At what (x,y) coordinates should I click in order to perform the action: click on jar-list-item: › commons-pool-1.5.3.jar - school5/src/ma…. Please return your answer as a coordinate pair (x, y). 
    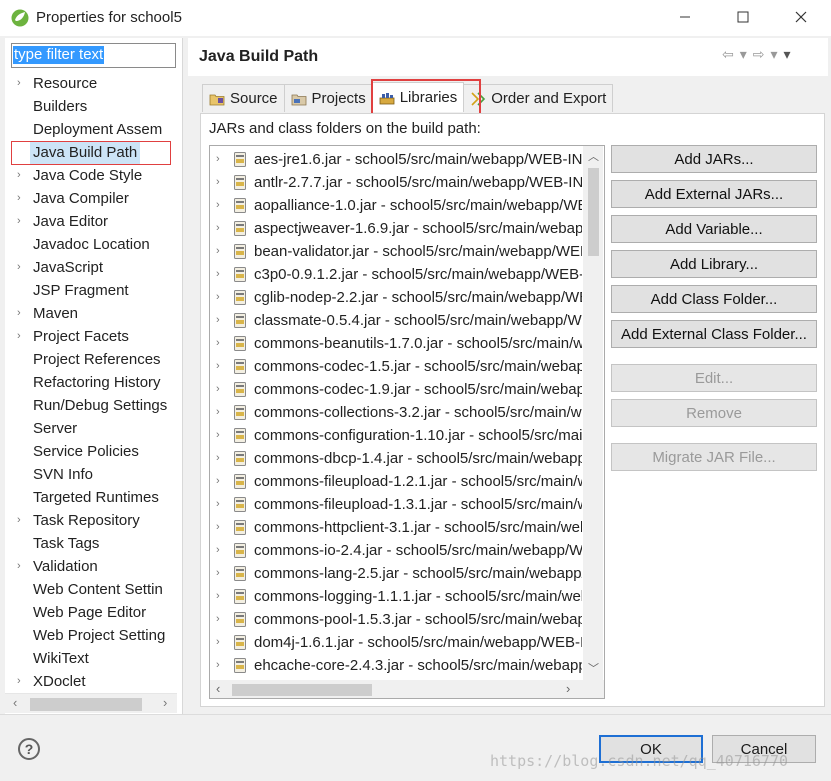
    Looking at the image, I should click on (396, 619).